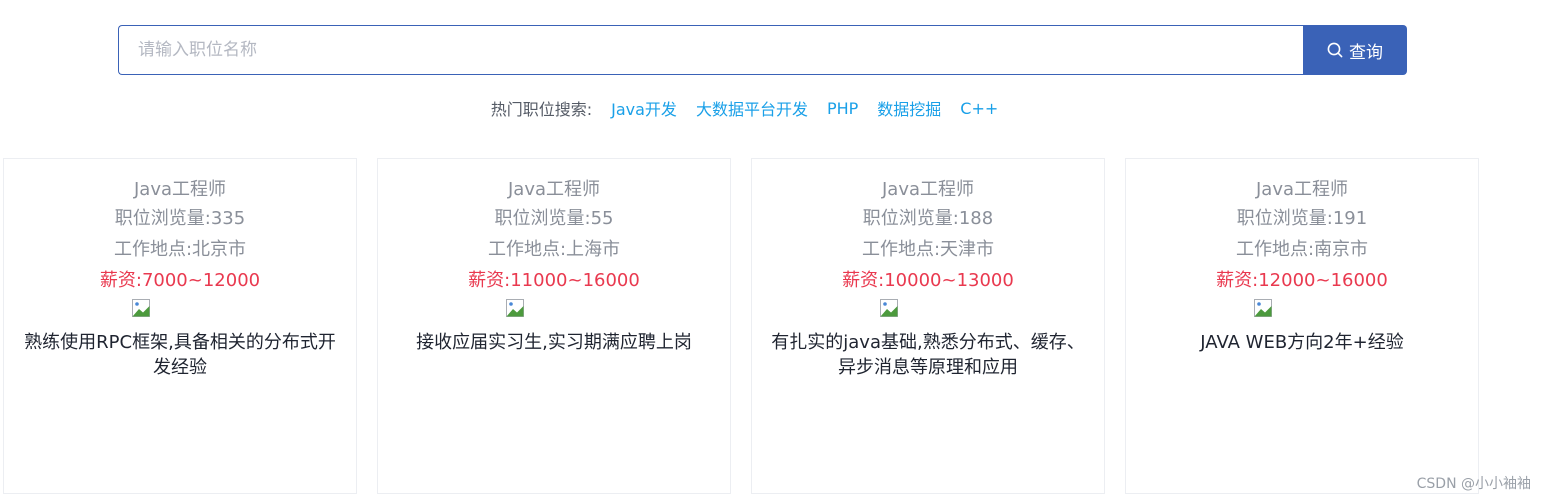 The width and height of the screenshot is (1545, 502). I want to click on search-button: 查询, so click(1355, 50).